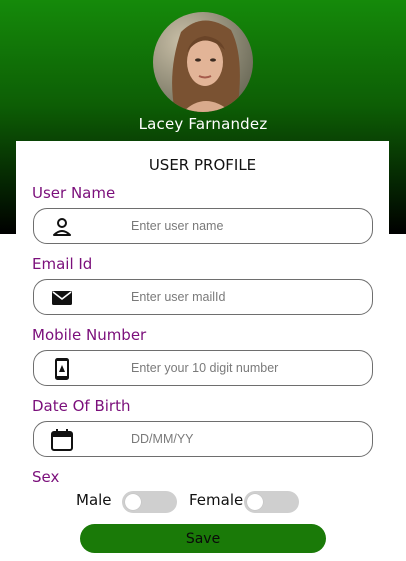  Describe the element at coordinates (62, 264) in the screenshot. I see `email-label: Email Id` at that location.